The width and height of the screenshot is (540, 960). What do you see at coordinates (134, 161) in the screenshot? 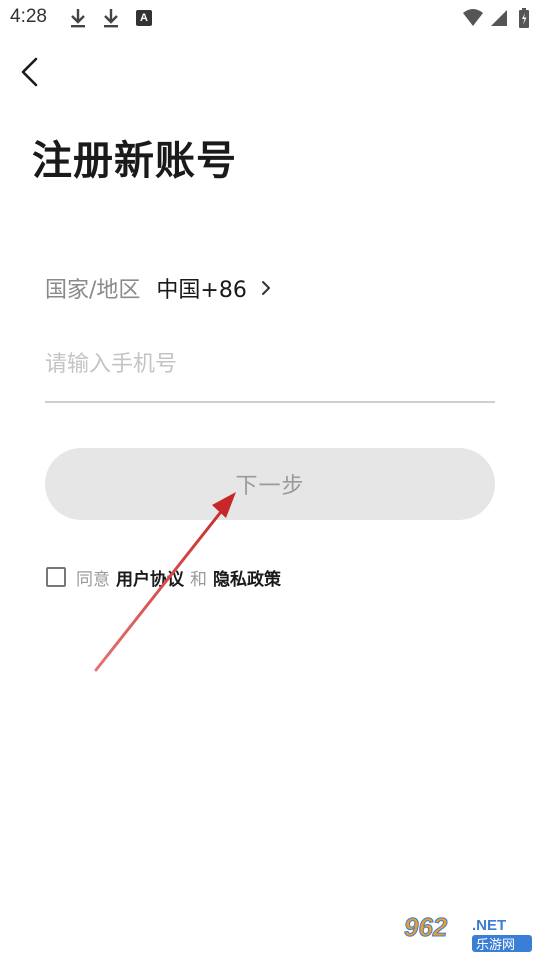
I see `page-title: 注册新账号` at bounding box center [134, 161].